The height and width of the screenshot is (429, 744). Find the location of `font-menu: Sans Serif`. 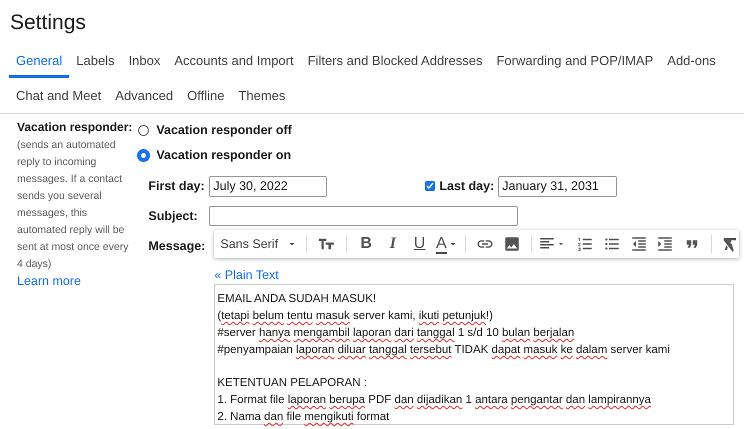

font-menu: Sans Serif is located at coordinates (260, 244).